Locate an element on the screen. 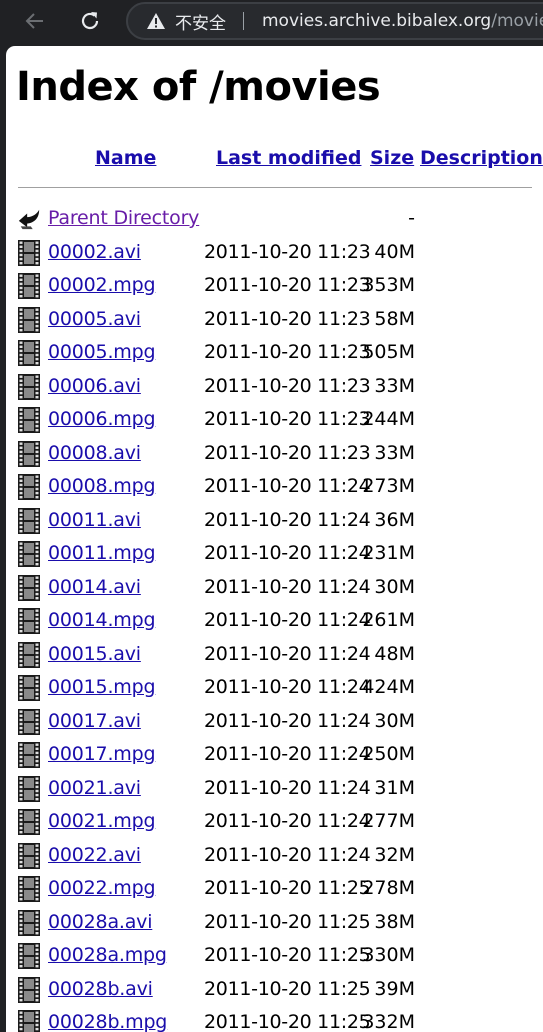  file-link: 00022.avi is located at coordinates (94, 855).